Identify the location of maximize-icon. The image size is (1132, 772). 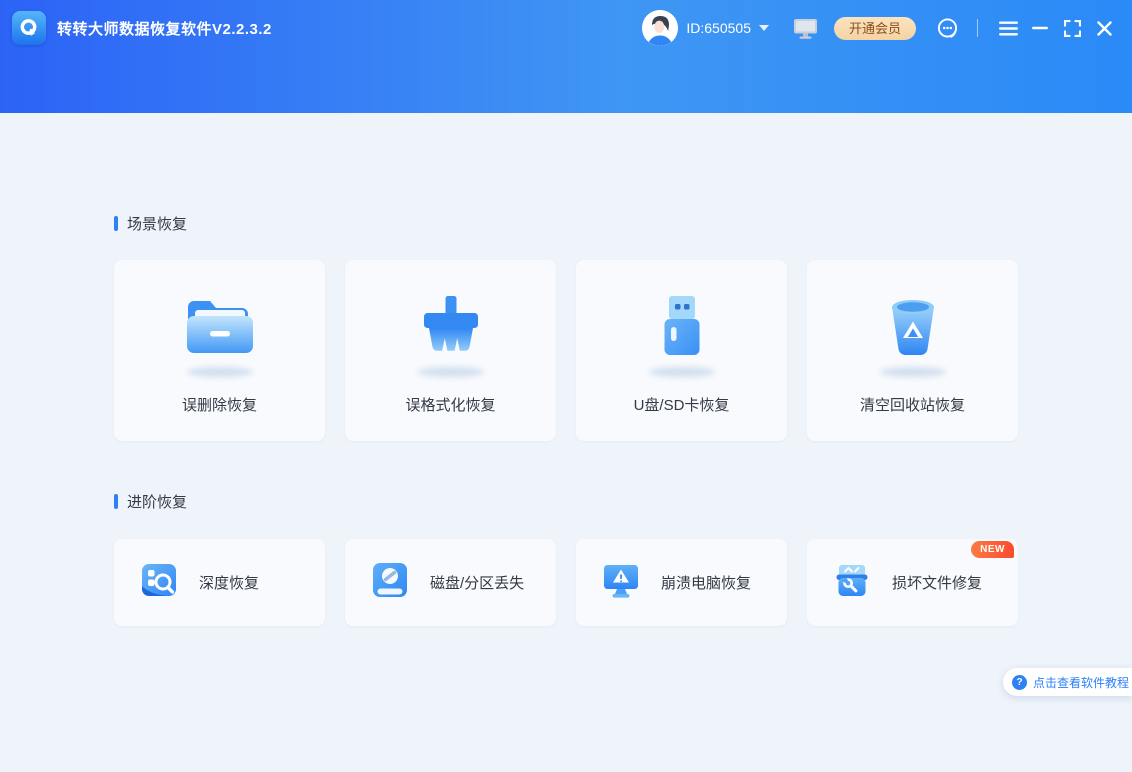
(1072, 28).